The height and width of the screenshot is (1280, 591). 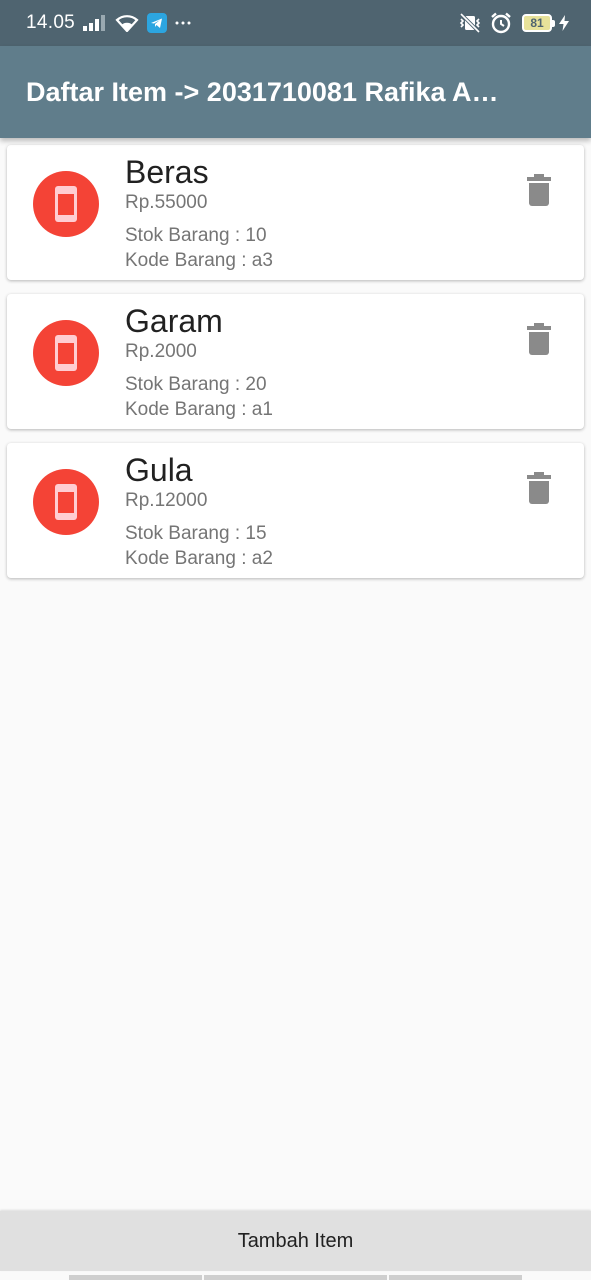 What do you see at coordinates (166, 202) in the screenshot?
I see `item-price: Rp.55000` at bounding box center [166, 202].